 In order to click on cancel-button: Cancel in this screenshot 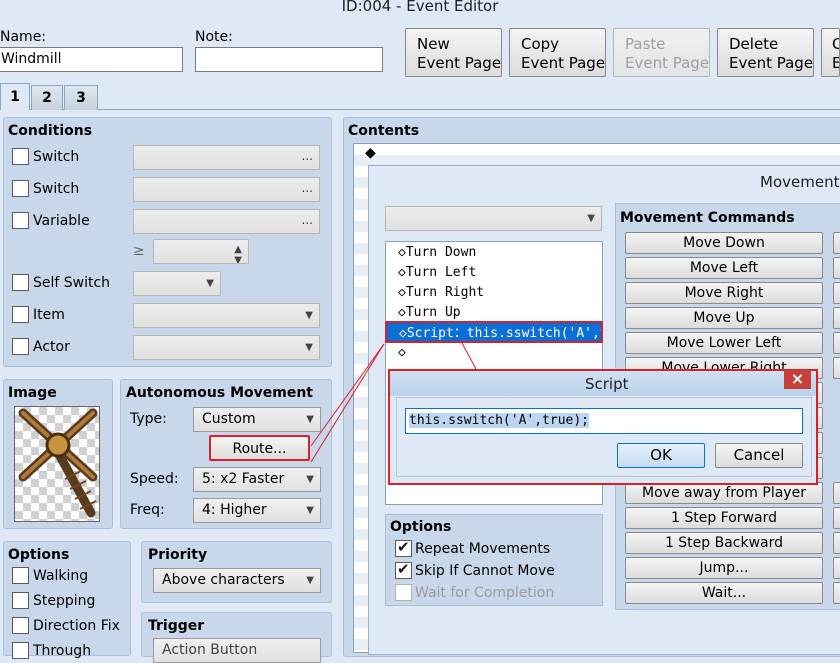, I will do `click(759, 455)`.